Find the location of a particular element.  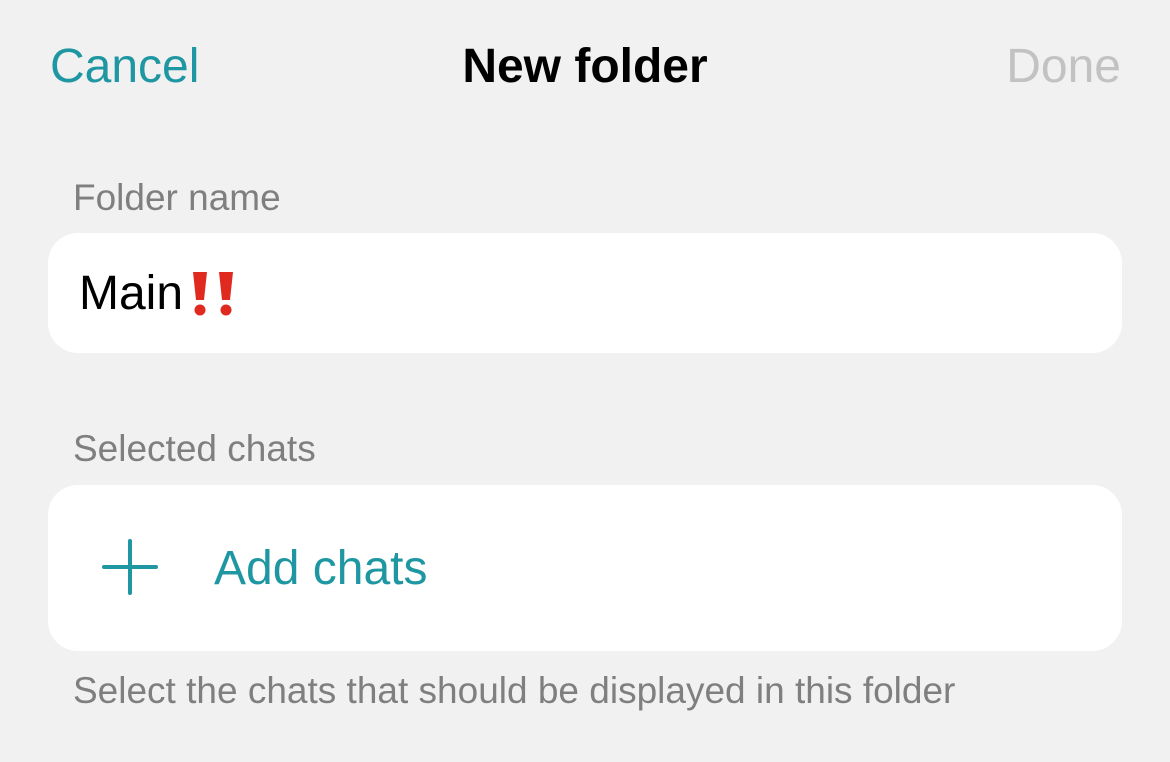

double-exclamation-icon is located at coordinates (215, 293).